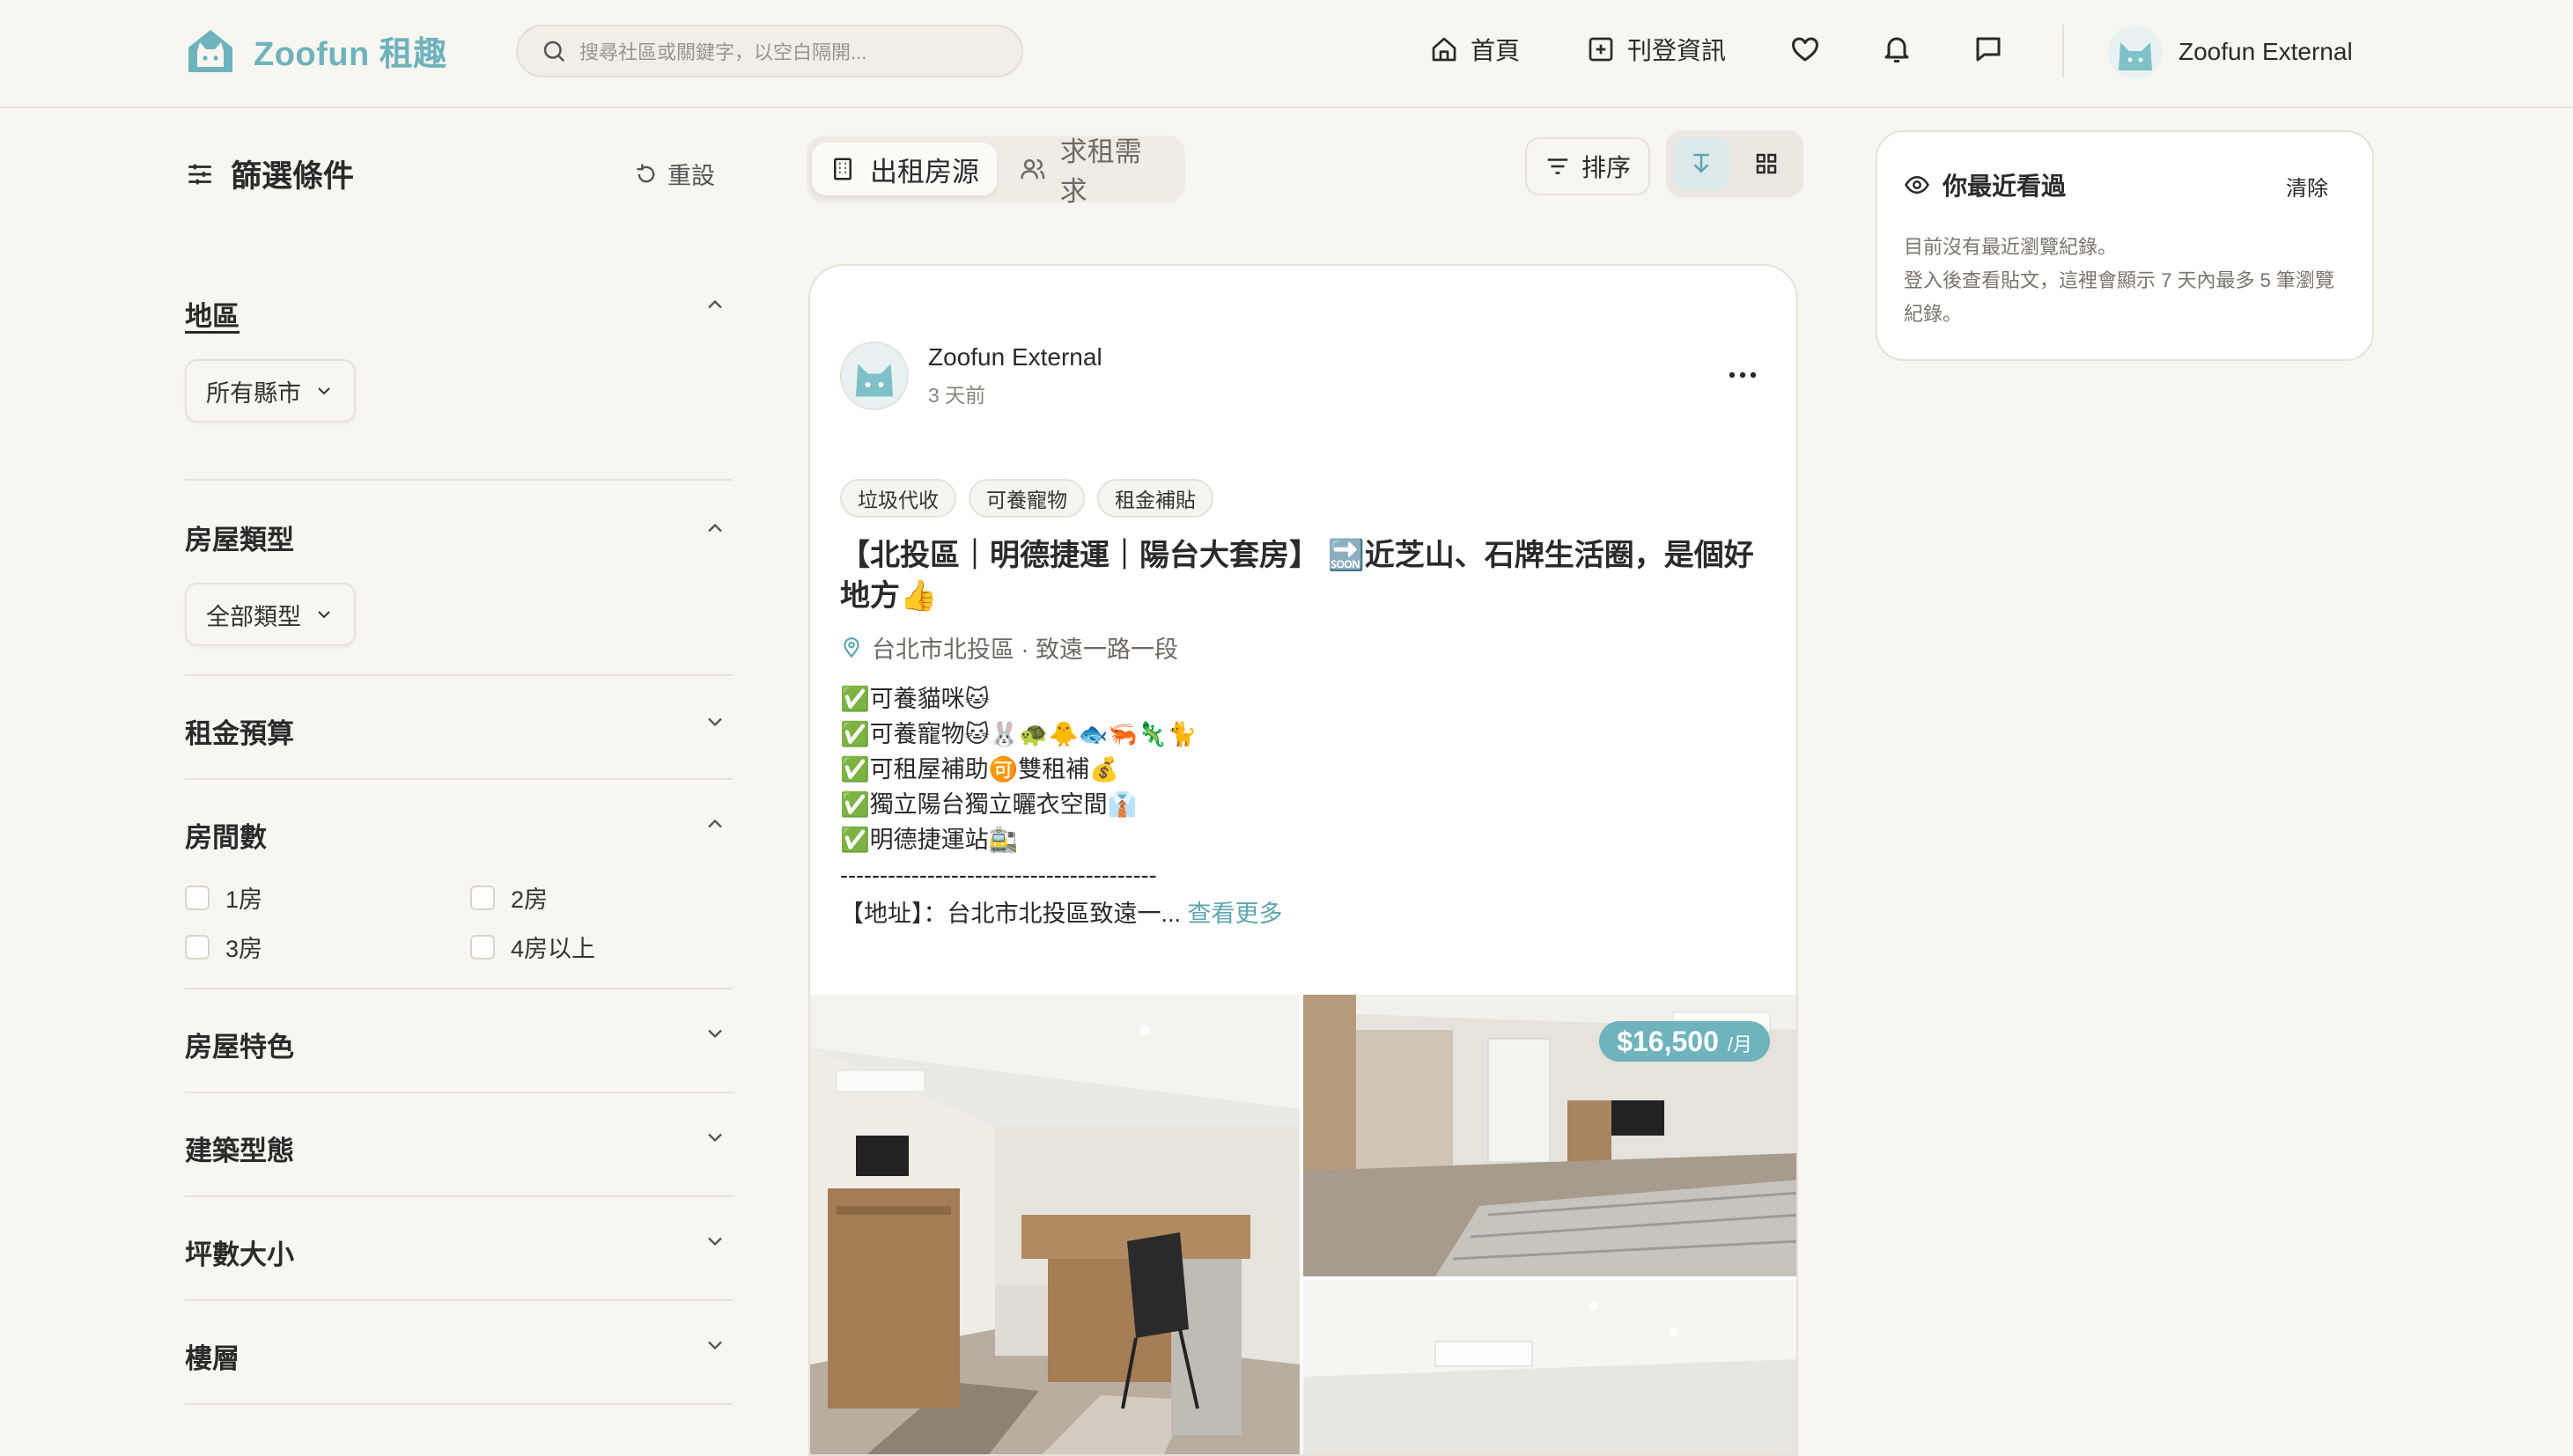 This screenshot has width=2573, height=1456. Describe the element at coordinates (1550, 1135) in the screenshot. I see `room-photo-2: $16,500 /月` at that location.